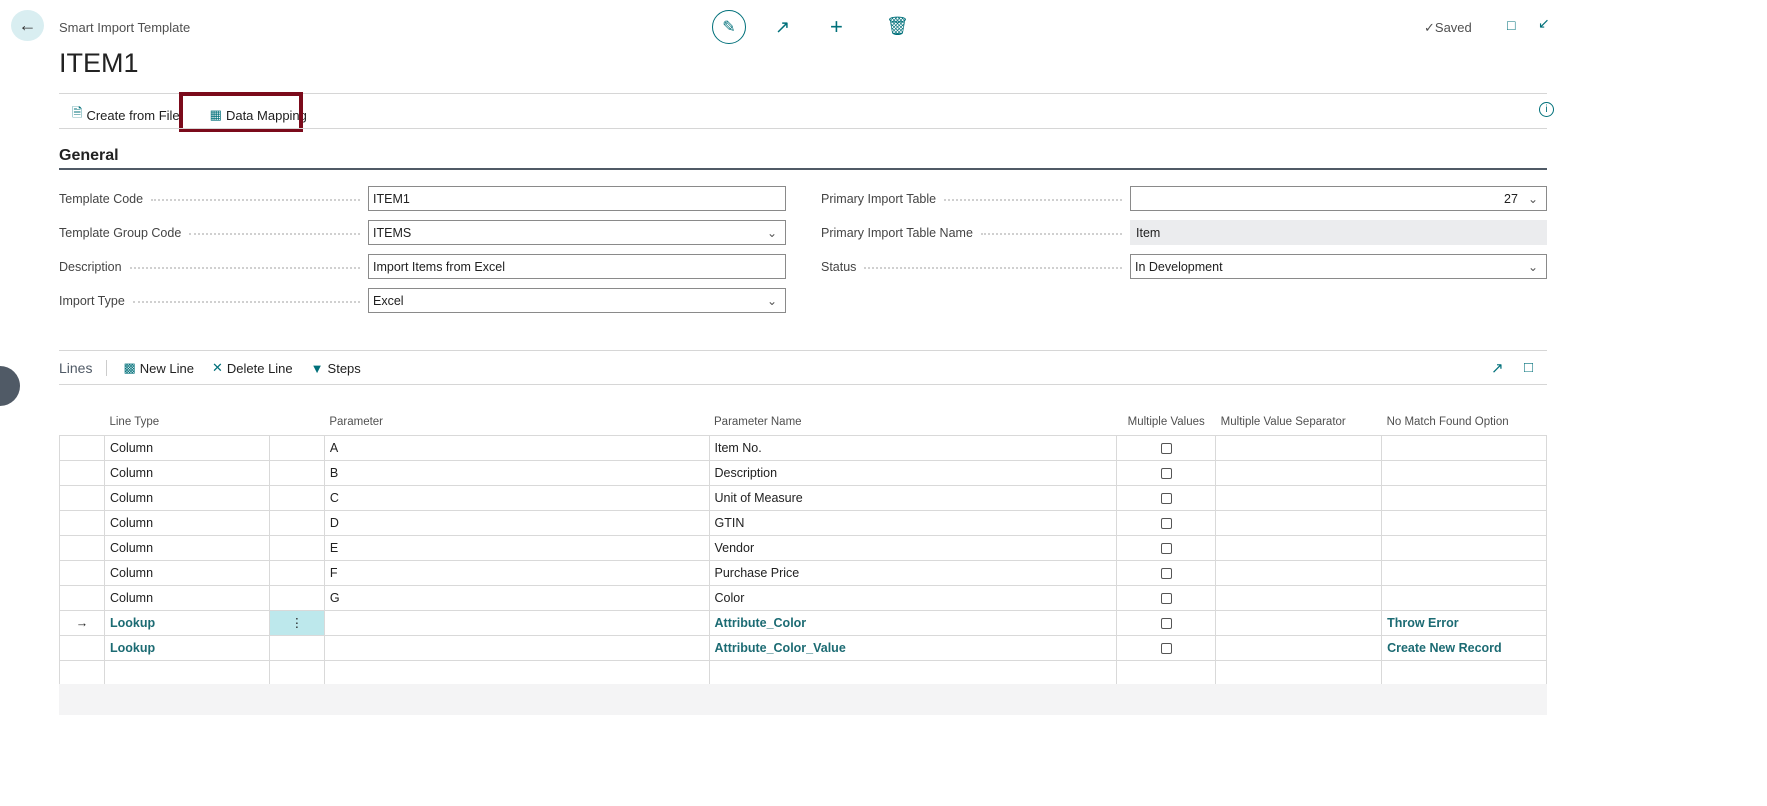 The height and width of the screenshot is (806, 1767). What do you see at coordinates (1544, 23) in the screenshot?
I see `collapse-icon: ↙` at bounding box center [1544, 23].